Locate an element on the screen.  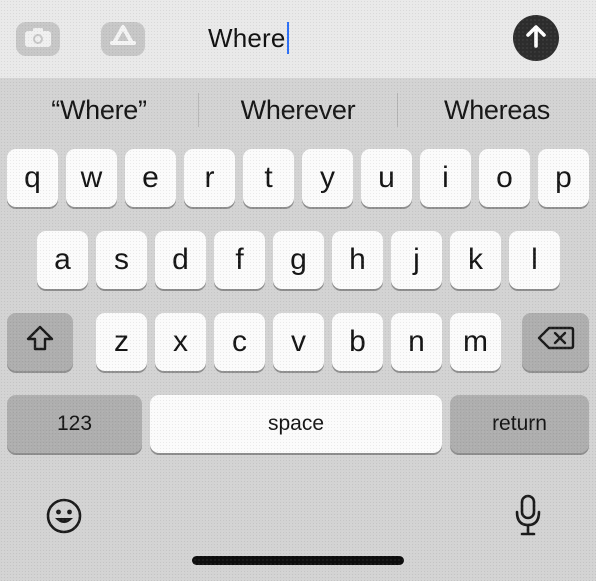
space-key-label: space is located at coordinates (296, 423).